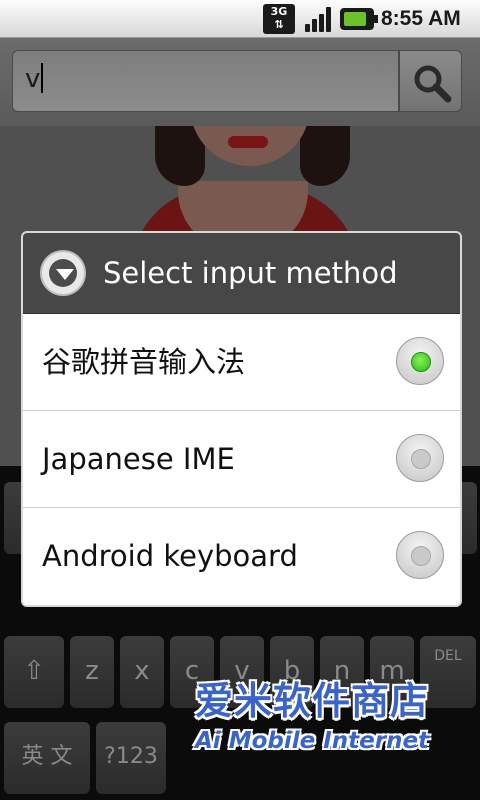  What do you see at coordinates (170, 556) in the screenshot?
I see `option-label: Android keyboard` at bounding box center [170, 556].